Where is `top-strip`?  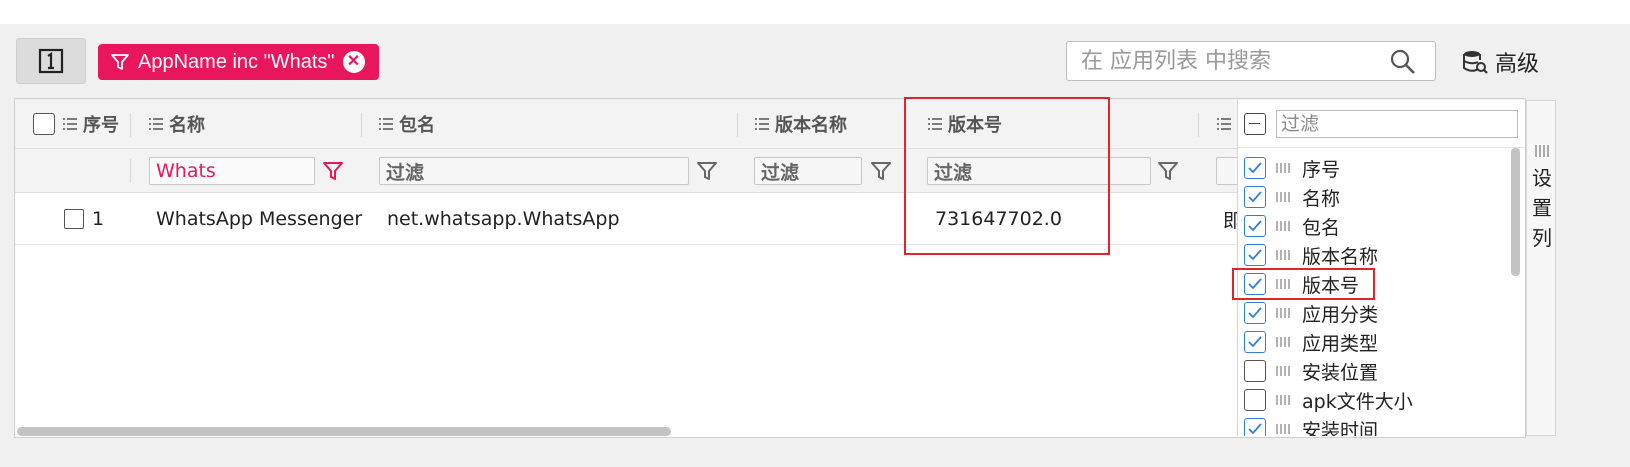
top-strip is located at coordinates (815, 12).